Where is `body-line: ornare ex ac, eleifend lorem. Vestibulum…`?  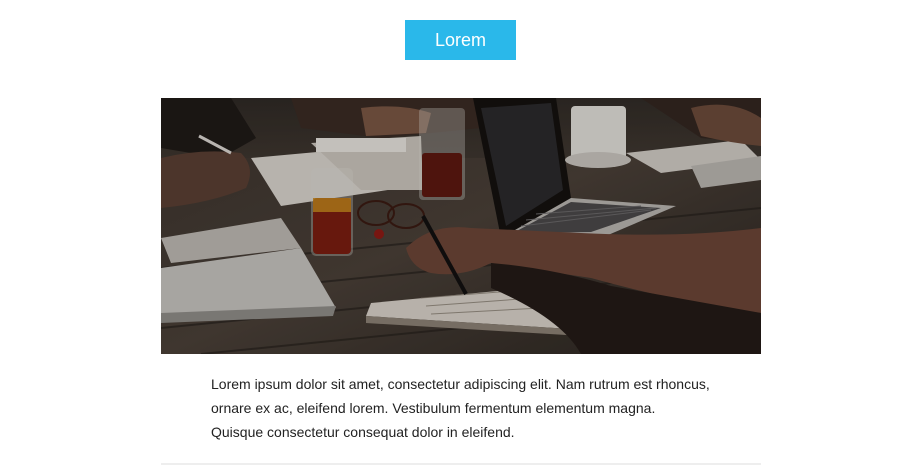
body-line: ornare ex ac, eleifend lorem. Vestibulum… is located at coordinates (433, 408).